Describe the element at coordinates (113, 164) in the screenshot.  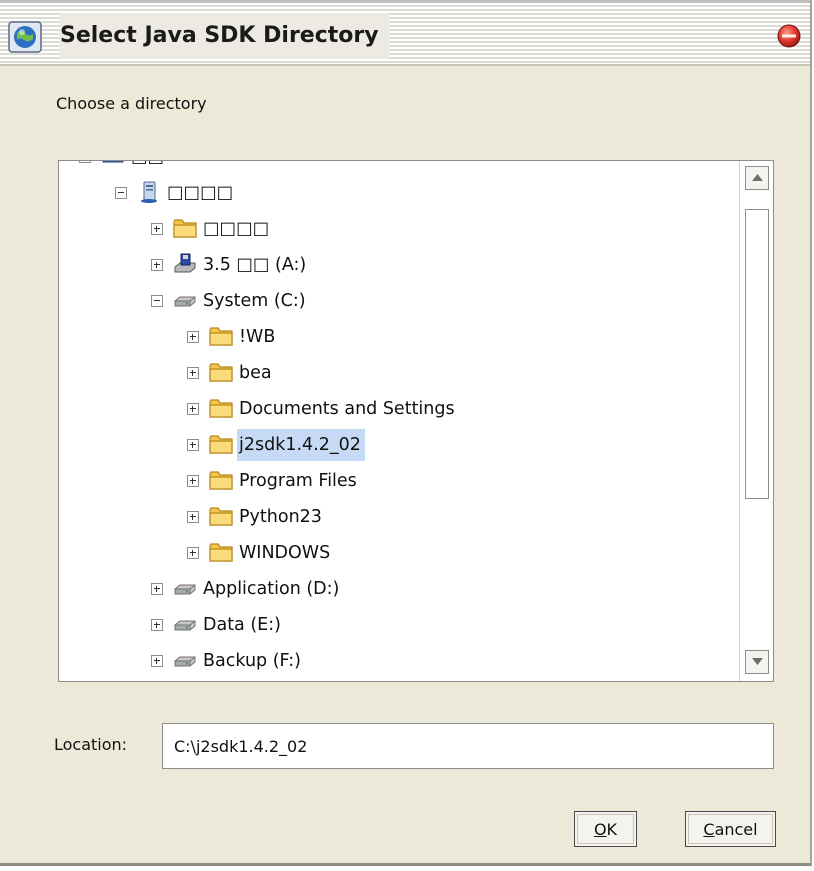
I see `desktop-icon` at that location.